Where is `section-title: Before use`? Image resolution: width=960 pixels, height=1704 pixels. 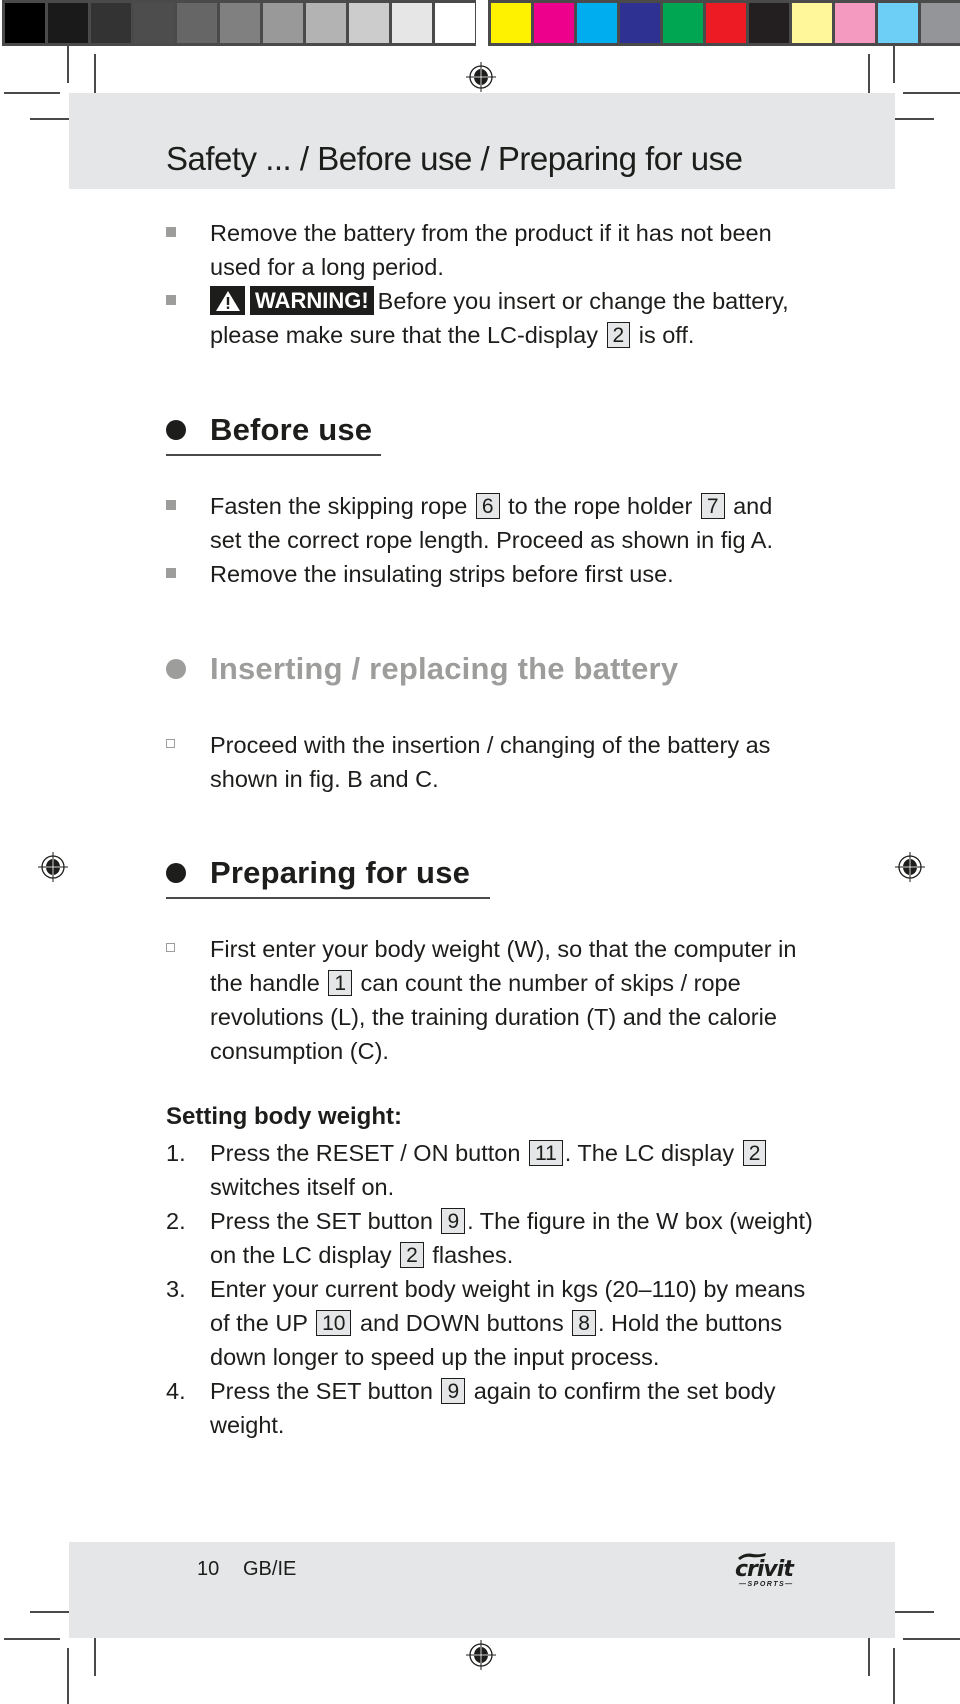
section-title: Before use is located at coordinates (291, 429).